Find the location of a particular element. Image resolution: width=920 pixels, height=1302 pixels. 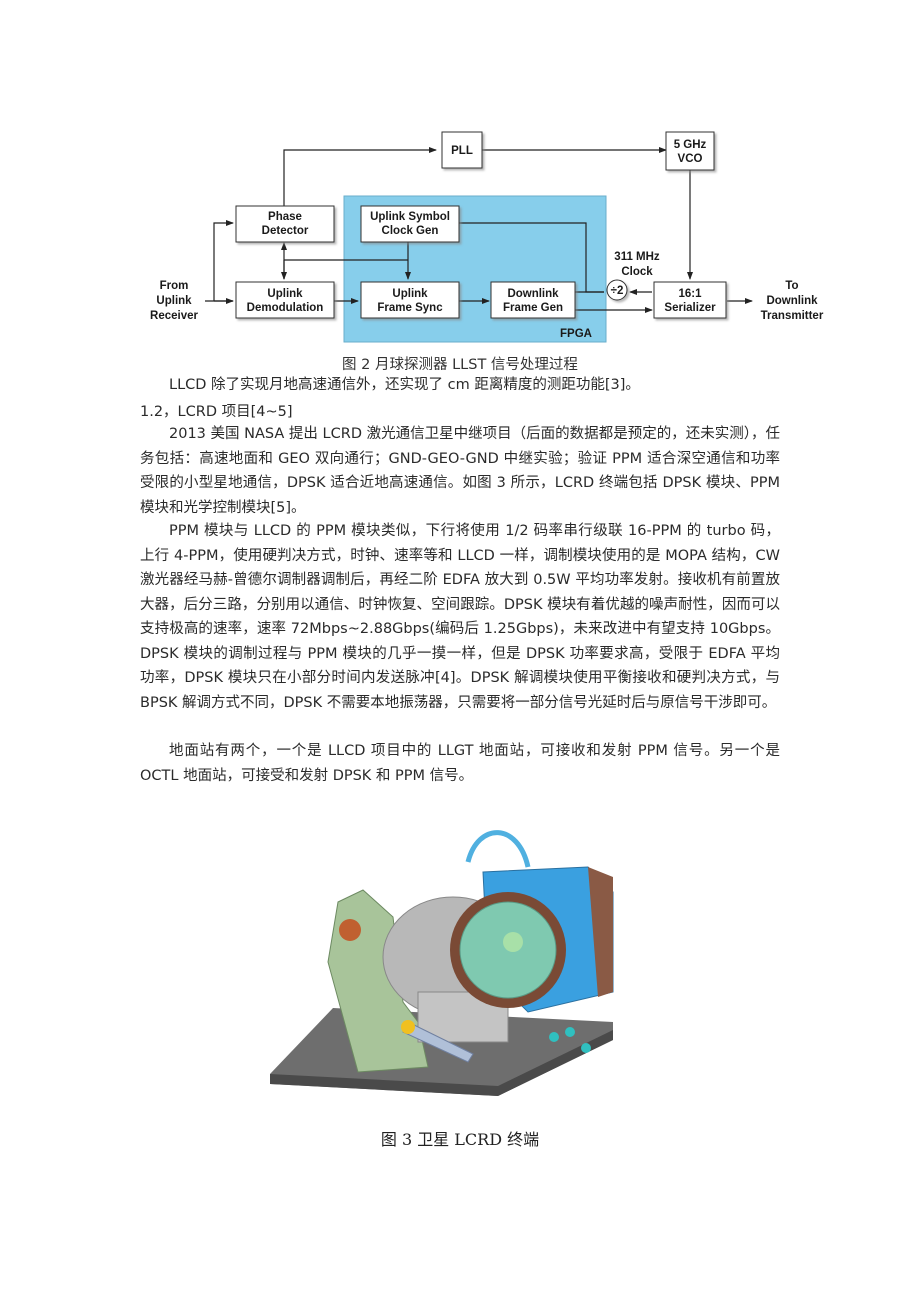

clock-label: 311 MHz is located at coordinates (637, 257).